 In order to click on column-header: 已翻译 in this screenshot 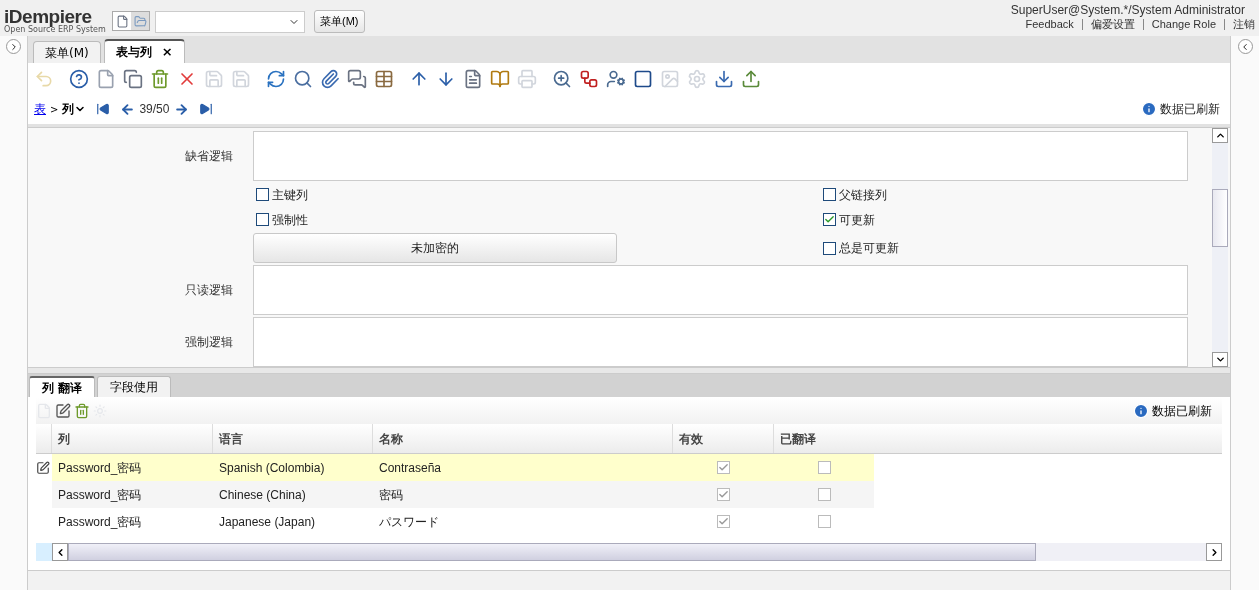, I will do `click(998, 438)`.